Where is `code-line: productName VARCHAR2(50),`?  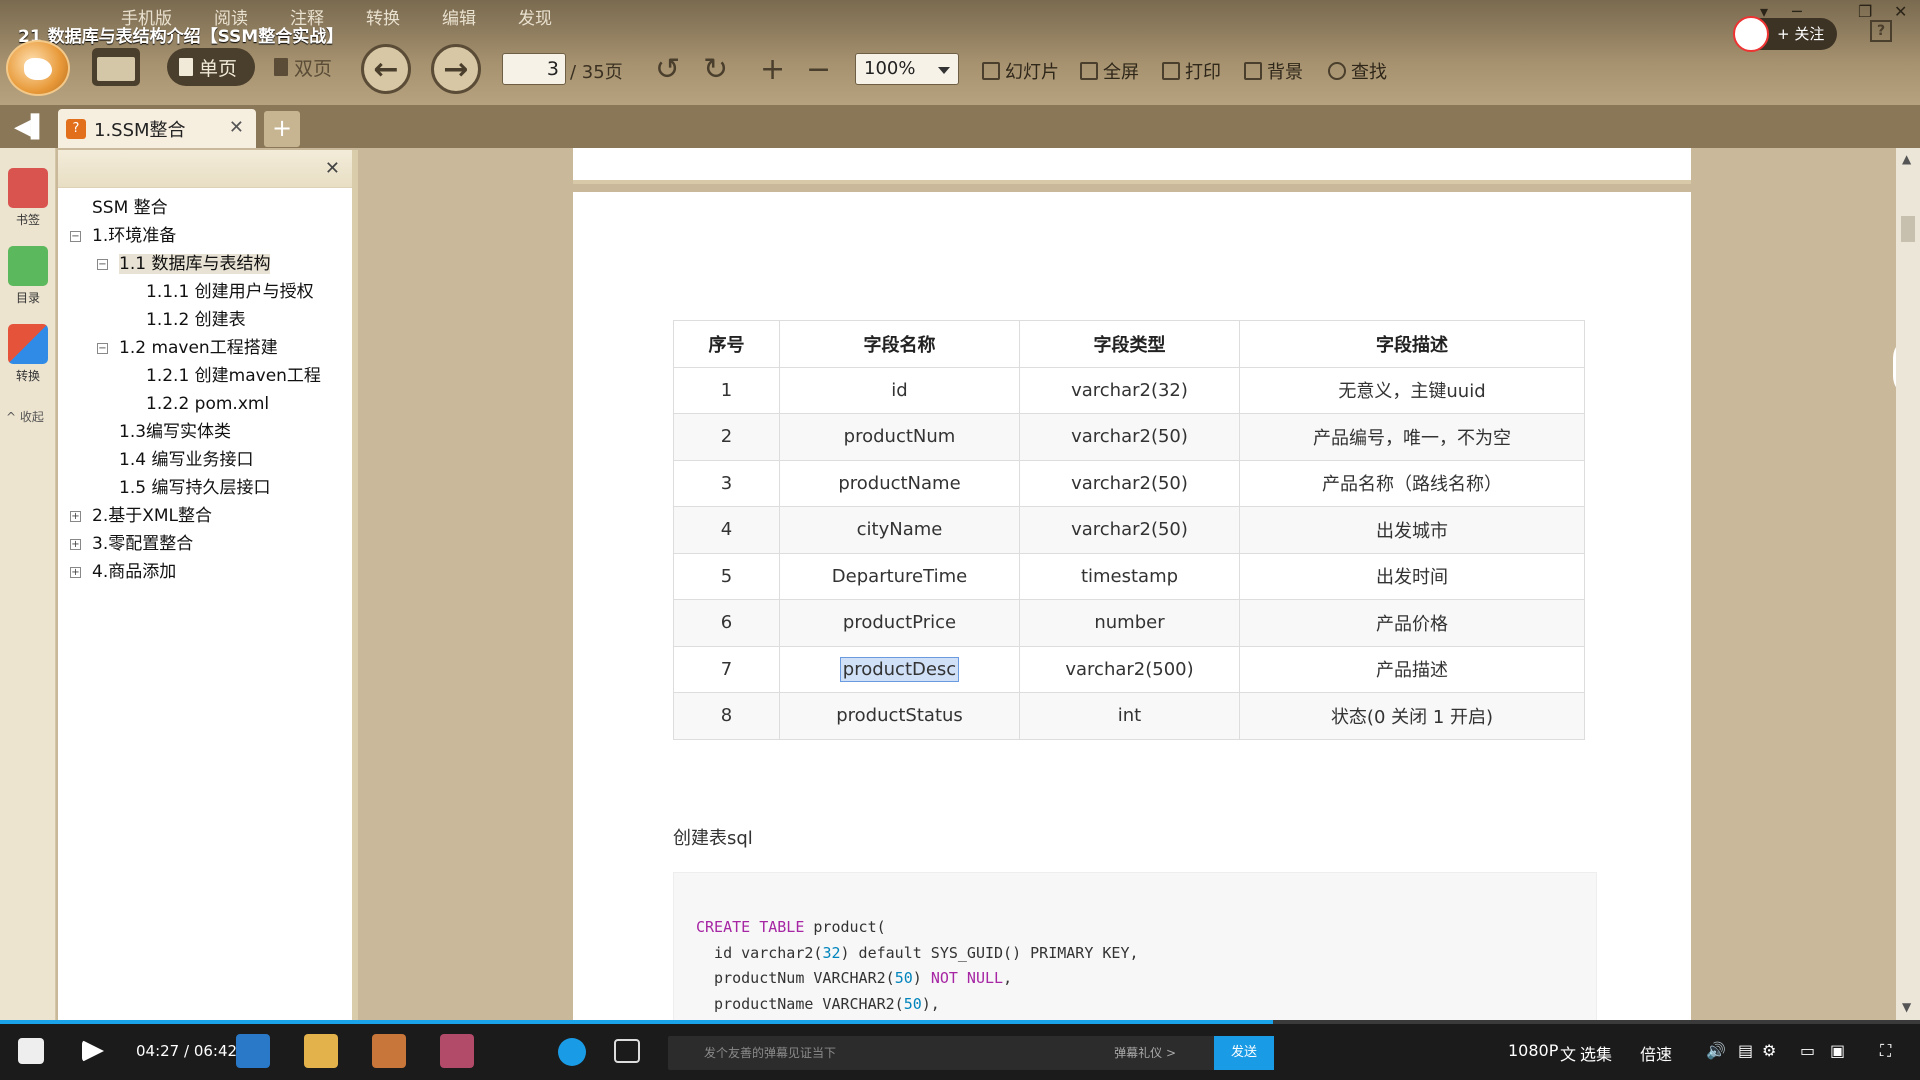 code-line: productName VARCHAR2(50), is located at coordinates (818, 1003).